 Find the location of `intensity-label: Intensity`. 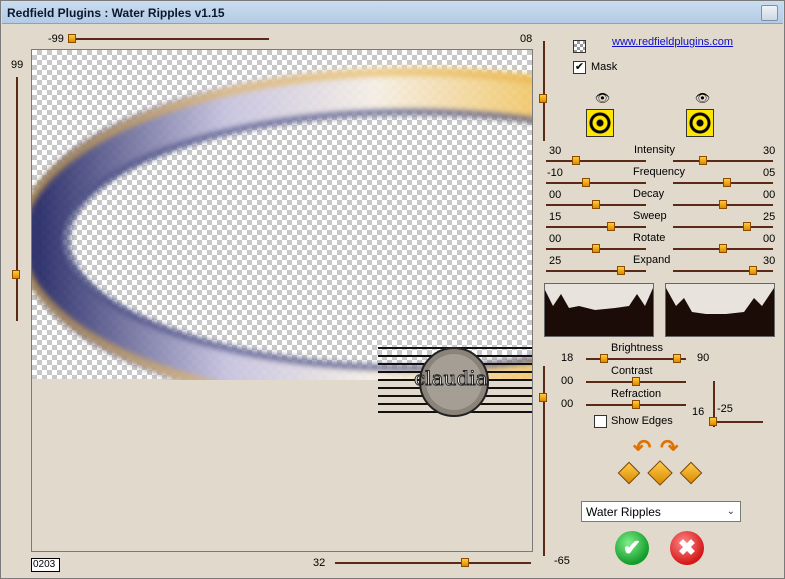

intensity-label: Intensity is located at coordinates (654, 150).